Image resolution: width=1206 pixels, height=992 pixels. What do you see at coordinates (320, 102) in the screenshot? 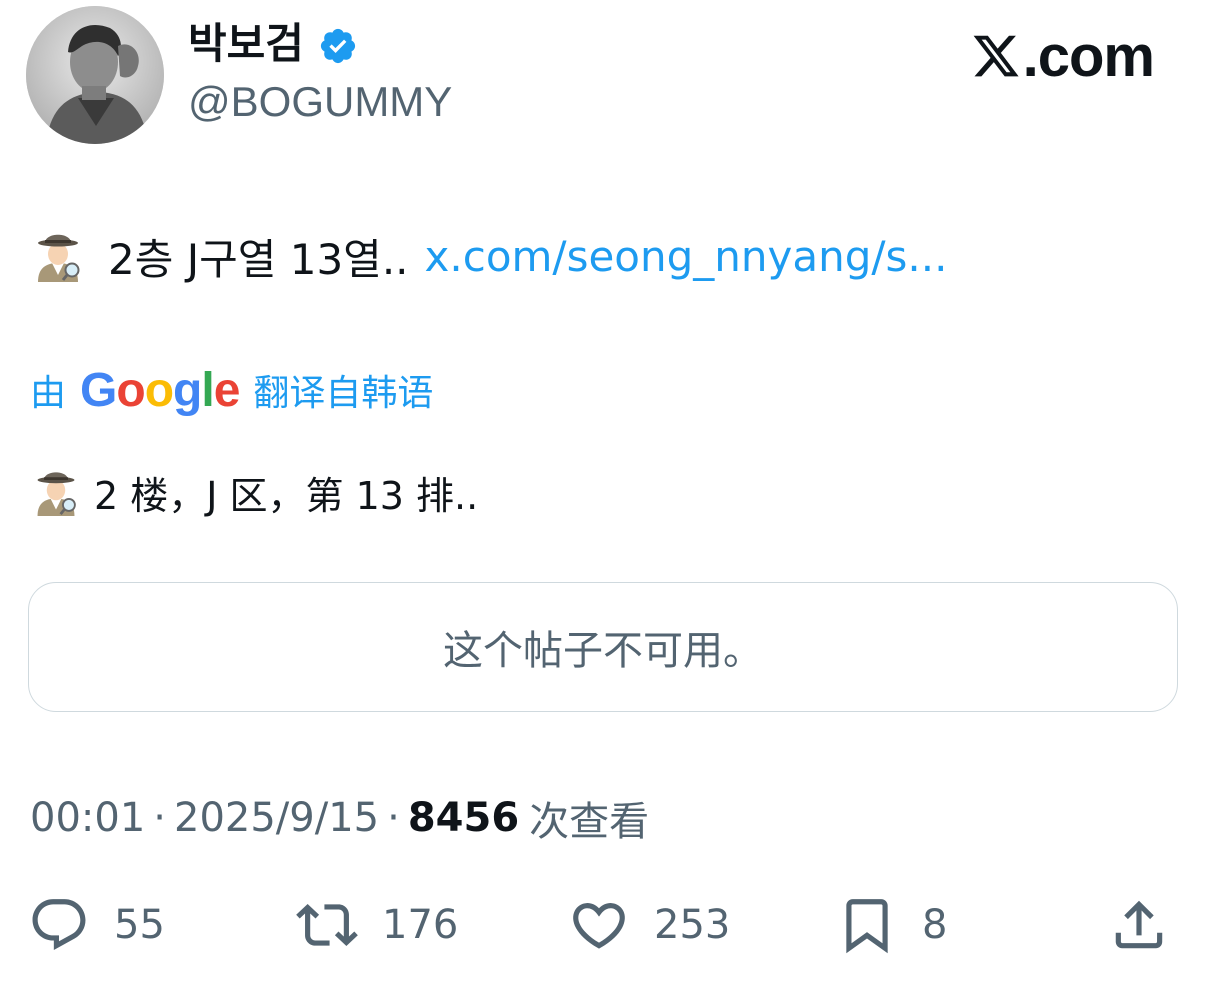
I see `user-handle: @BOGUMMY` at bounding box center [320, 102].